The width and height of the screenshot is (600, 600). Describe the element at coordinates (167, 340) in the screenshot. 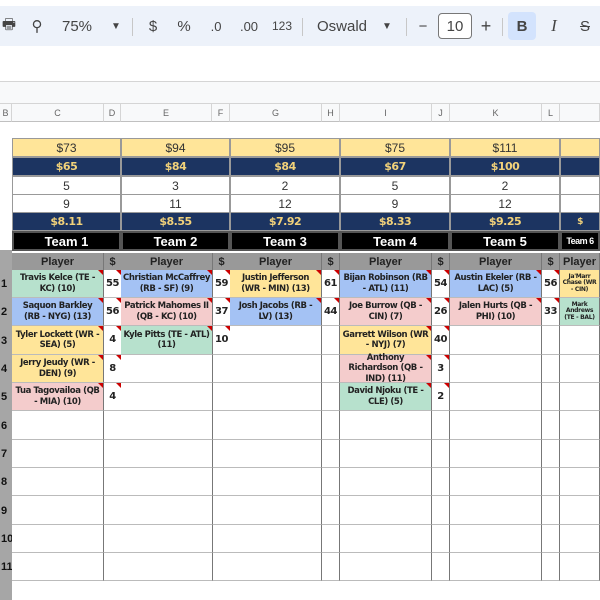

I see `player-cell: Kyle Pitts (TE - ATL) (11)` at that location.